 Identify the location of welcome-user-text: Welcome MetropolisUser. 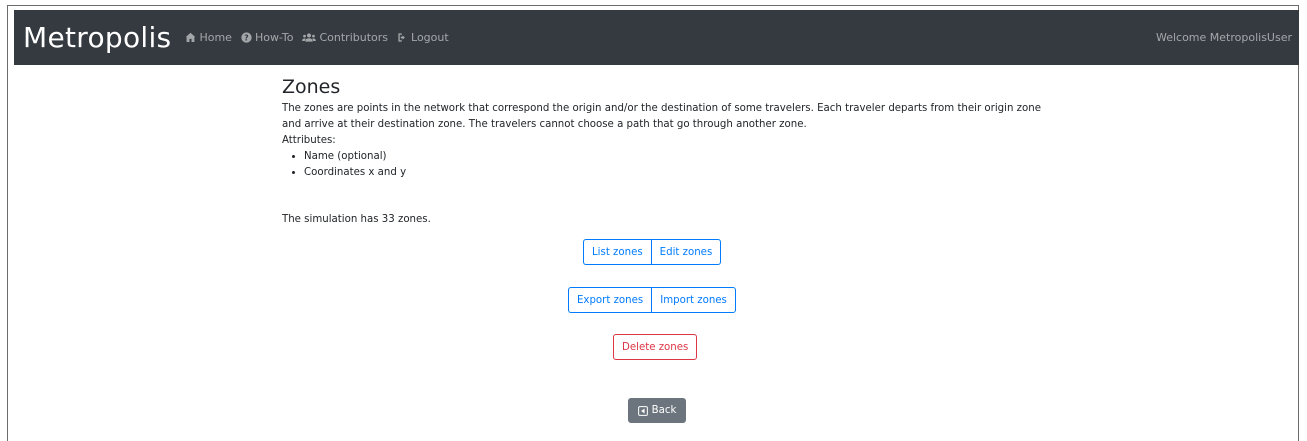
(1223, 37).